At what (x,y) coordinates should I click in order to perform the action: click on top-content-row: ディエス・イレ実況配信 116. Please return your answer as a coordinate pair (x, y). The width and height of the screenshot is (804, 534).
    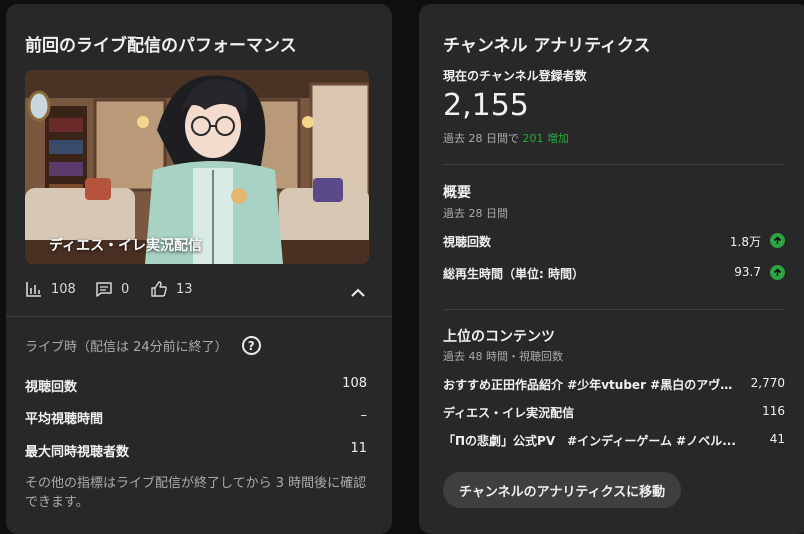
    Looking at the image, I should click on (614, 413).